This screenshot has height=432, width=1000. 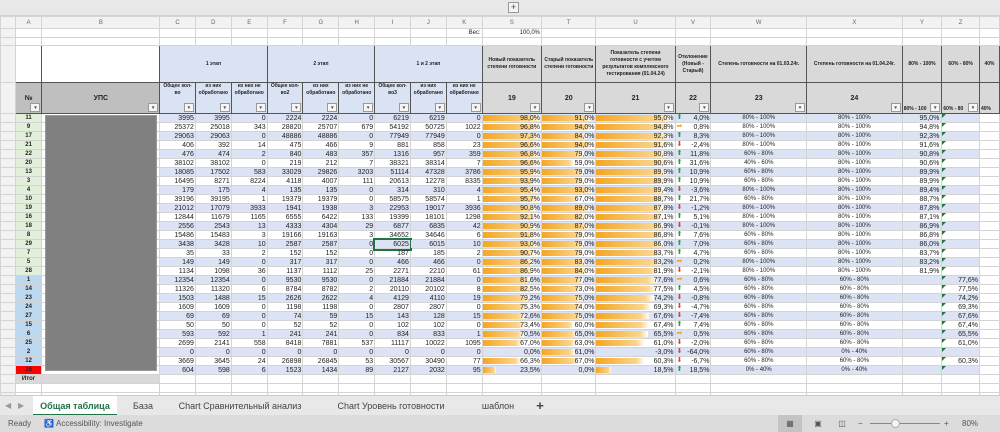 I want to click on count-cell: 9530, so click(x=321, y=280).